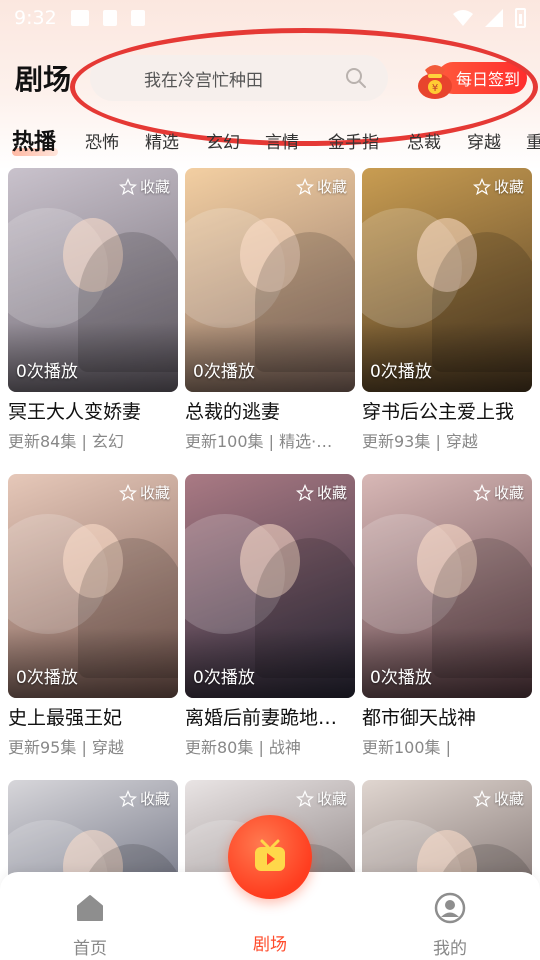 The height and width of the screenshot is (960, 540). What do you see at coordinates (407, 747) in the screenshot?
I see `drama-meta: 更新100集 |` at bounding box center [407, 747].